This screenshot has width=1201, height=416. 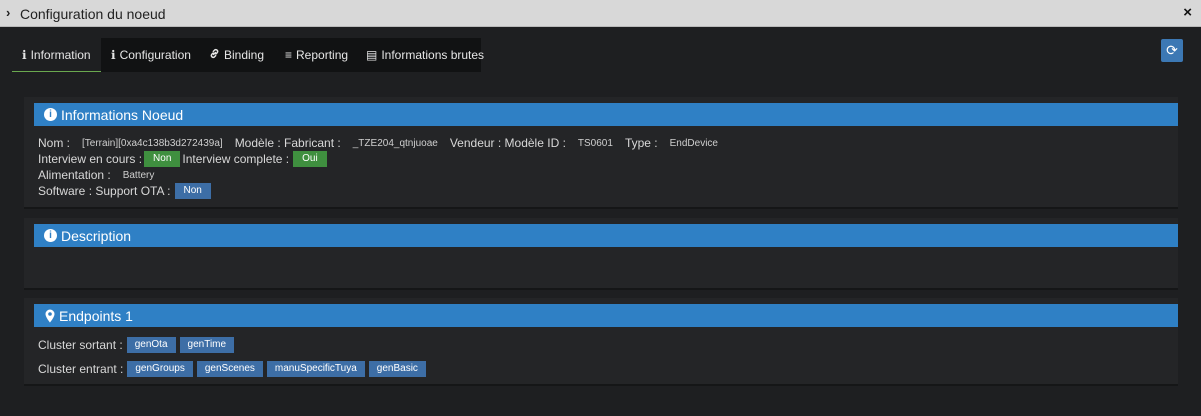 What do you see at coordinates (160, 369) in the screenshot?
I see `cluster-chip: genGroups` at bounding box center [160, 369].